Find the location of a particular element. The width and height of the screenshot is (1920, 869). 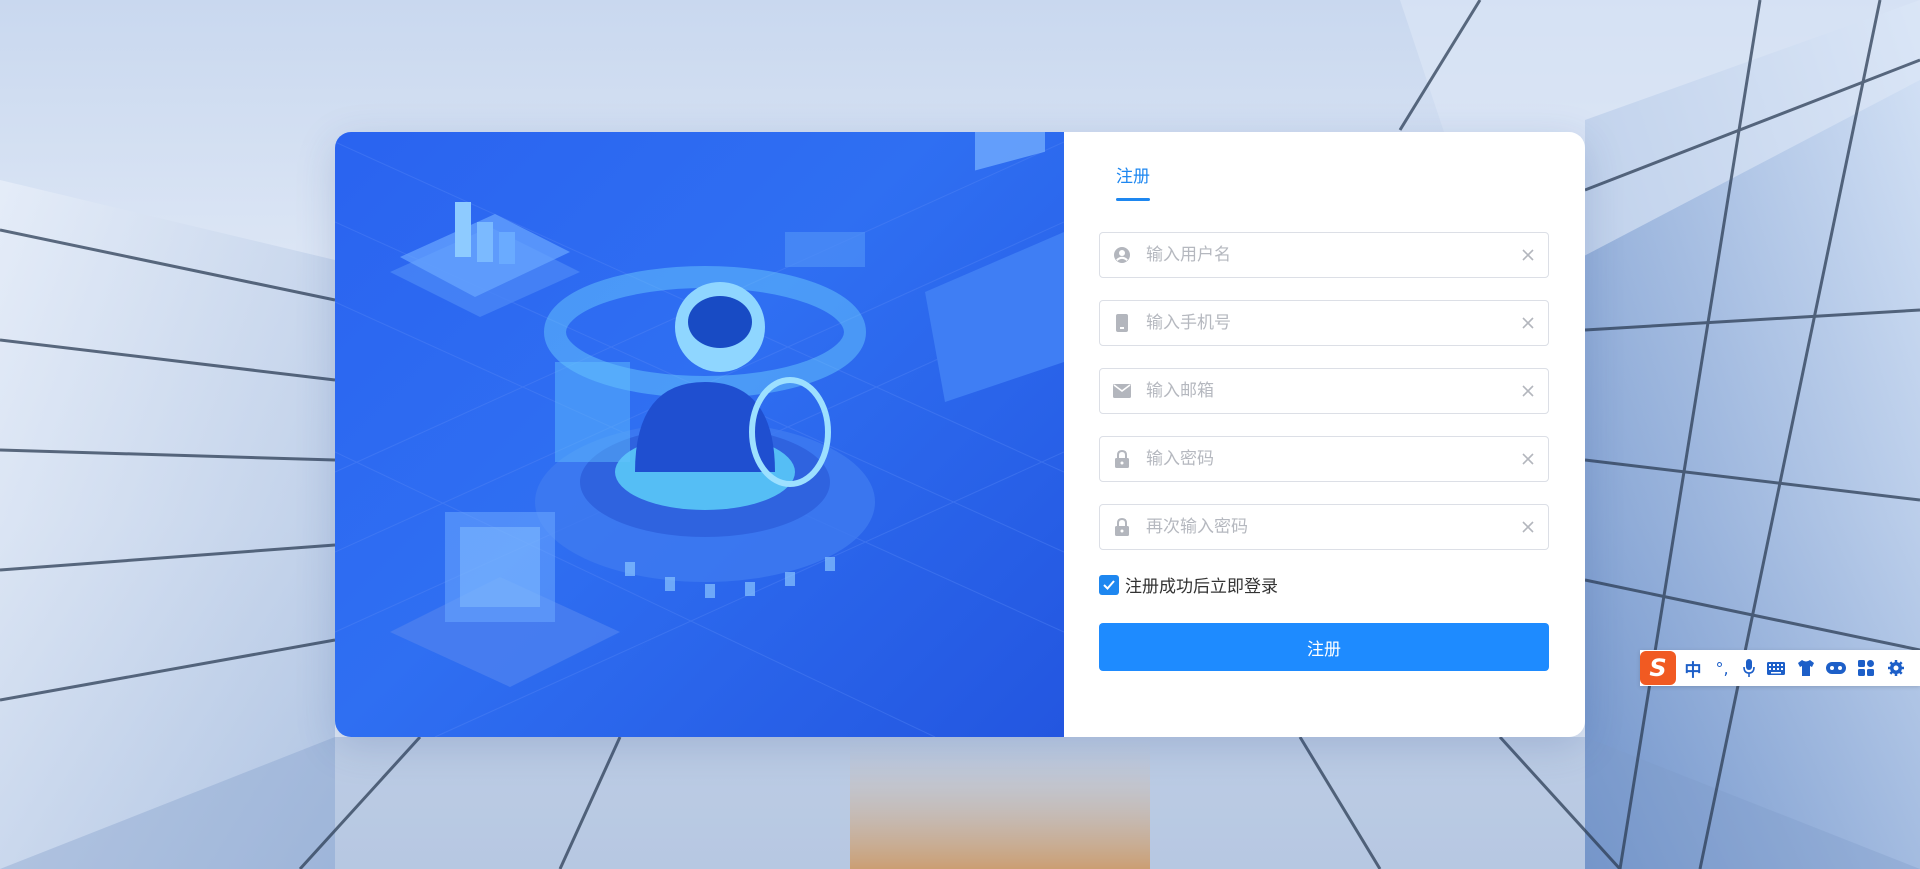

gamepad-icon is located at coordinates (1836, 668).